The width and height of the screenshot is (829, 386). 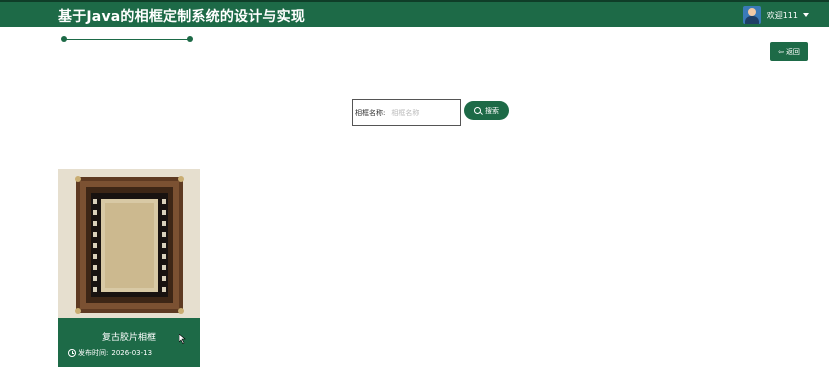 I want to click on film-frame-image, so click(x=129, y=243).